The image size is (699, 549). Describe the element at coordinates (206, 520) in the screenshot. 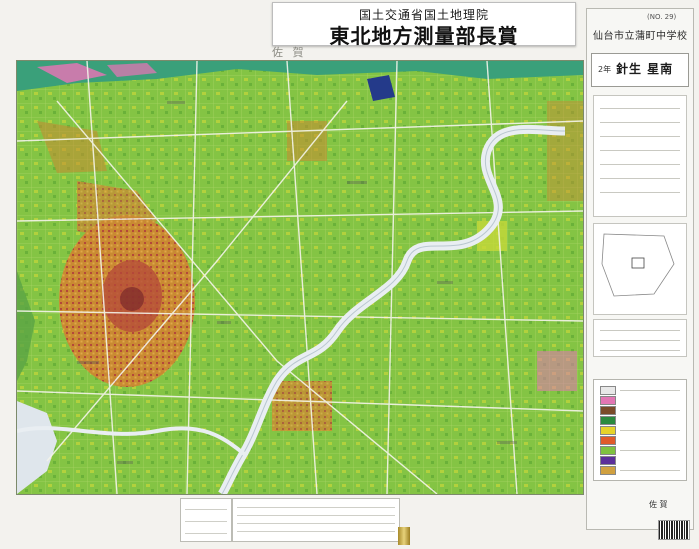

I see `legend-note-left` at that location.